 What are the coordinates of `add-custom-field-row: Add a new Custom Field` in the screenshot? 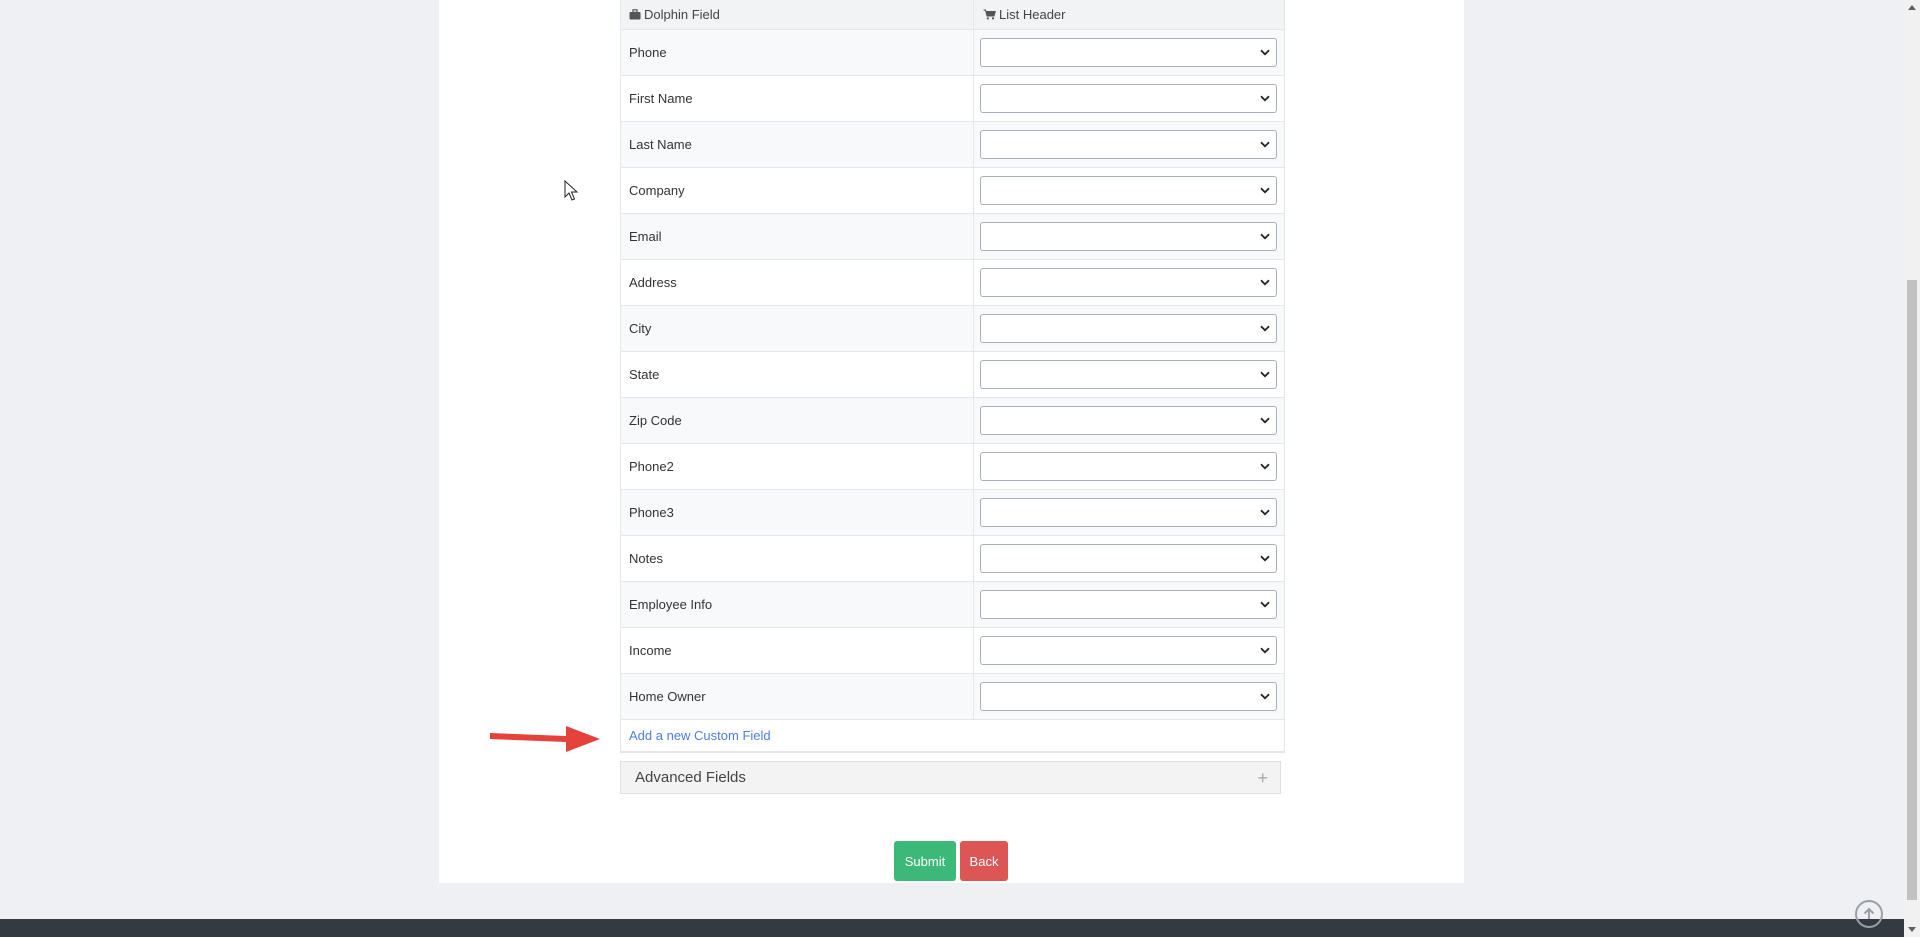 It's located at (952, 736).